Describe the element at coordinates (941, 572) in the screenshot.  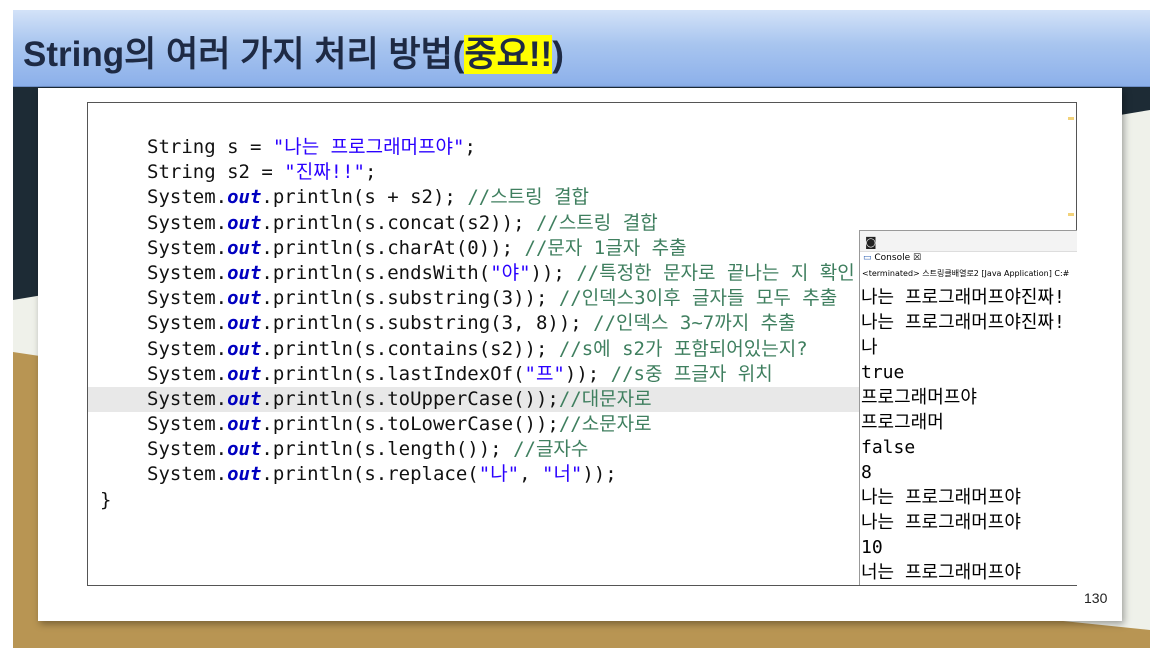
I see `console-output-line: 너는 프로그래머프야` at that location.